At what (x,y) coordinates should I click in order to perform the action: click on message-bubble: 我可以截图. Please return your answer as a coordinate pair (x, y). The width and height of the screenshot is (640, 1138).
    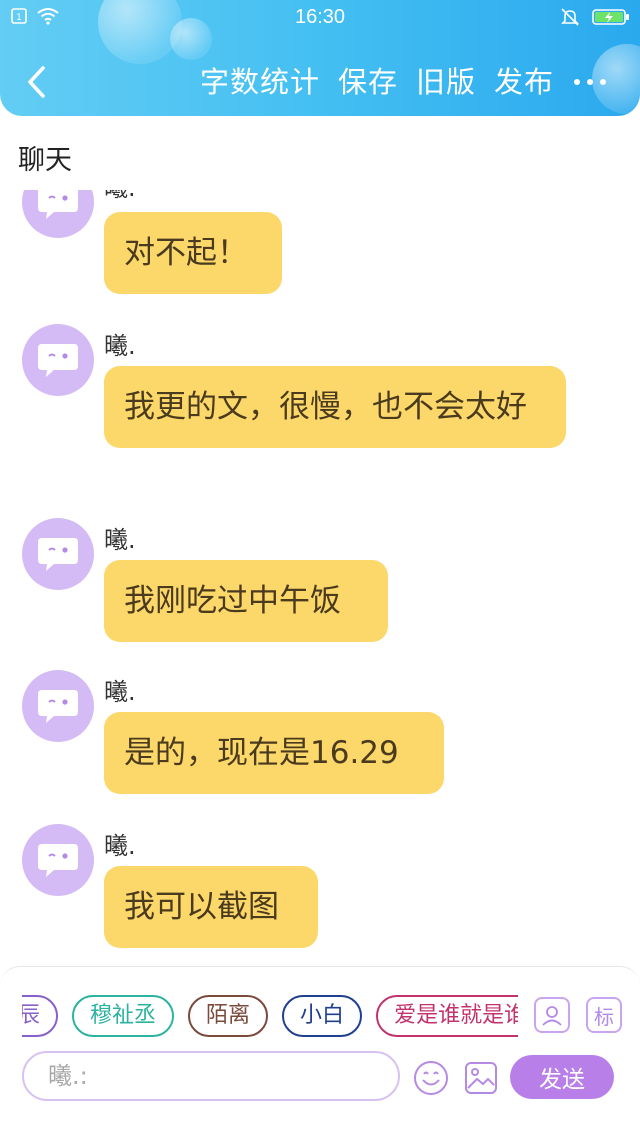
    Looking at the image, I should click on (211, 907).